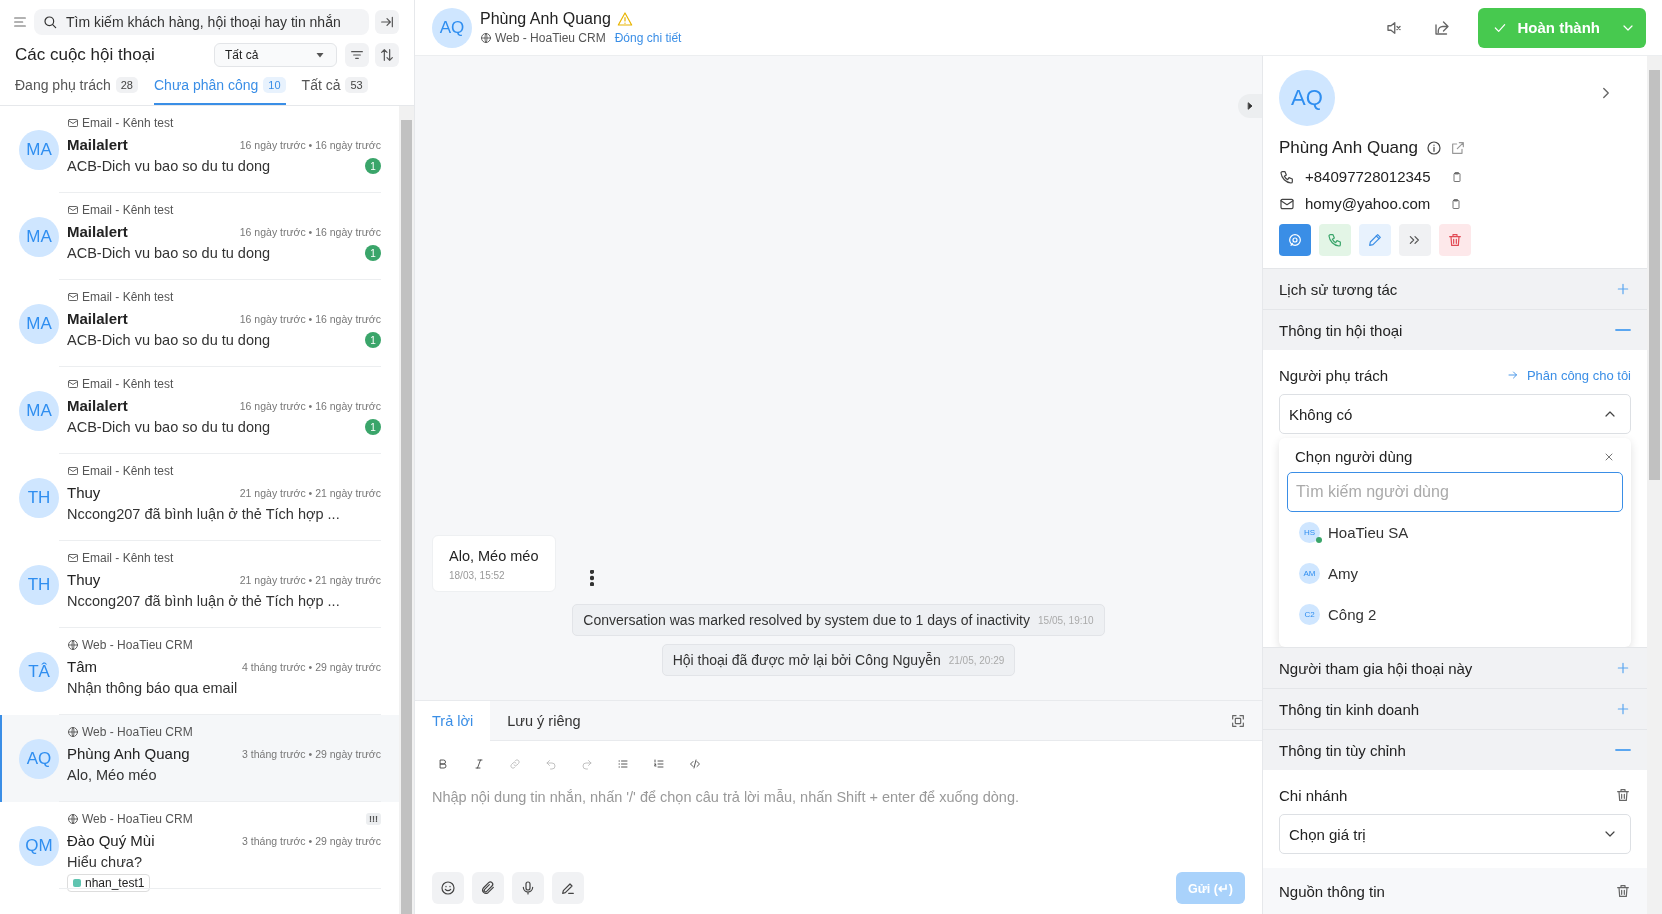 Image resolution: width=1662 pixels, height=914 pixels. What do you see at coordinates (111, 840) in the screenshot?
I see `contact-name: Đào Quý Mùi` at bounding box center [111, 840].